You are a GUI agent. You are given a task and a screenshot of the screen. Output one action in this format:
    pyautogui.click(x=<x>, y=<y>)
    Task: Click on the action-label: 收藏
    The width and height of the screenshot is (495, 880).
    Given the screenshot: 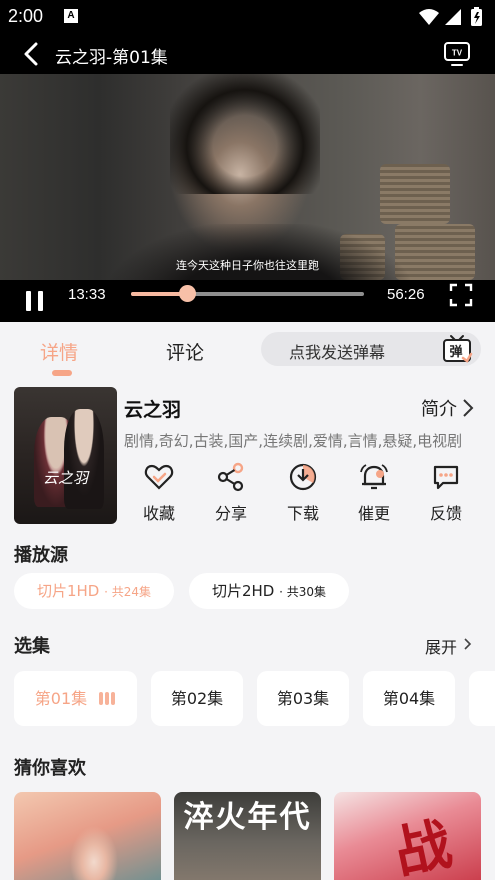 What is the action you would take?
    pyautogui.click(x=158, y=513)
    